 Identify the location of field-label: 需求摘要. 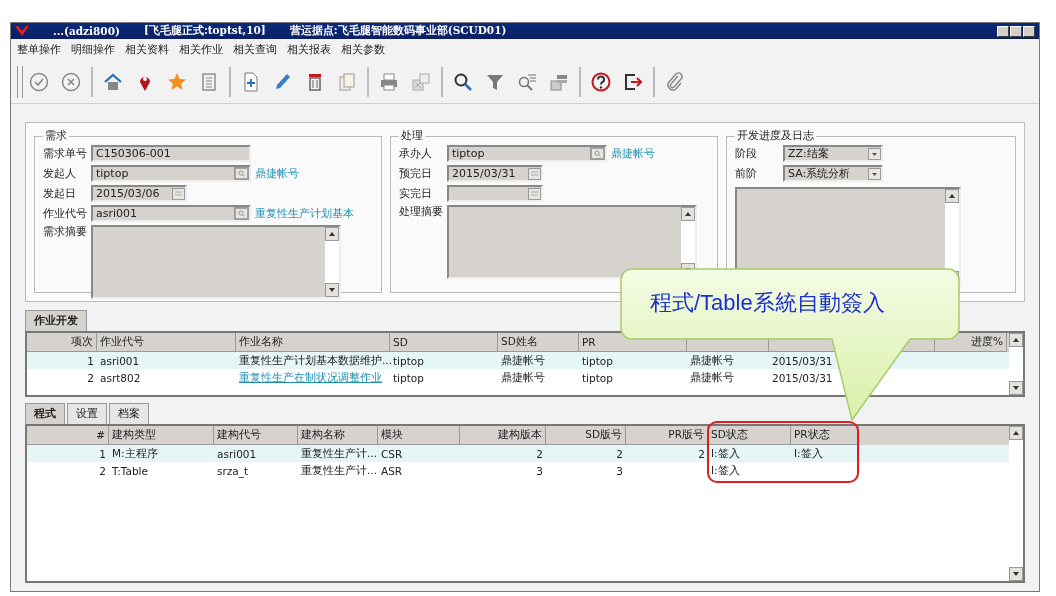
(65, 232).